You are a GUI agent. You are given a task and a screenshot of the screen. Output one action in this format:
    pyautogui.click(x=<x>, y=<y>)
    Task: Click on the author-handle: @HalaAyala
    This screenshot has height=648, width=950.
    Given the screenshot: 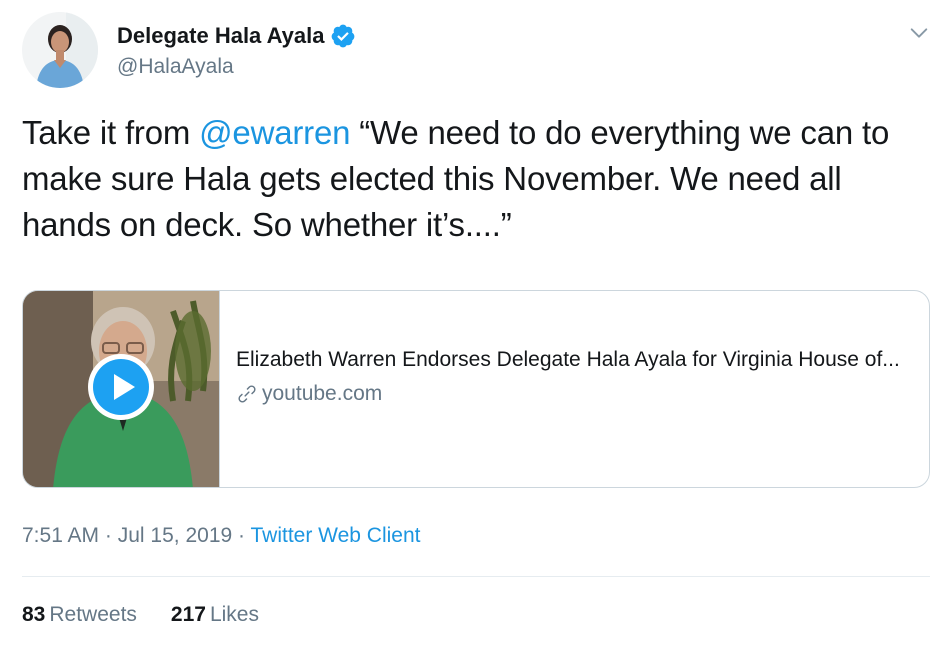 What is the action you would take?
    pyautogui.click(x=175, y=67)
    